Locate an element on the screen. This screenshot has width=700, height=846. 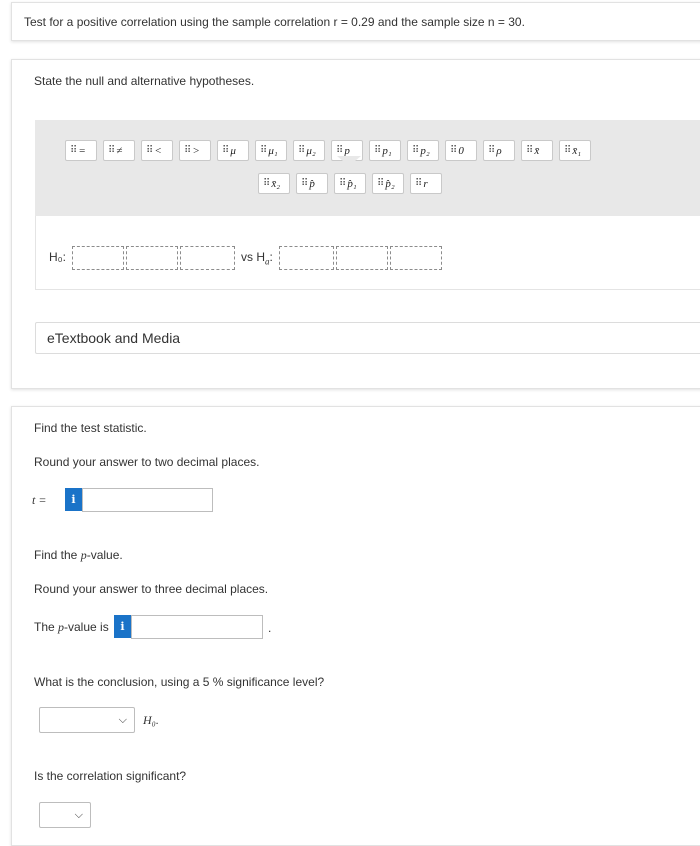
palette-row-1: ⠿ = ⠿ ≠ ⠿ < ⠿ > ⠿ μ ⠿ μ₁ ⠿ μ₂ ⠿ p ⠿ p₁ ⠿ p₂ ⠿ 0 ⠿ ρ ⠿ x̄ ⠿ x̄₁ is located at coordinates (328, 150).